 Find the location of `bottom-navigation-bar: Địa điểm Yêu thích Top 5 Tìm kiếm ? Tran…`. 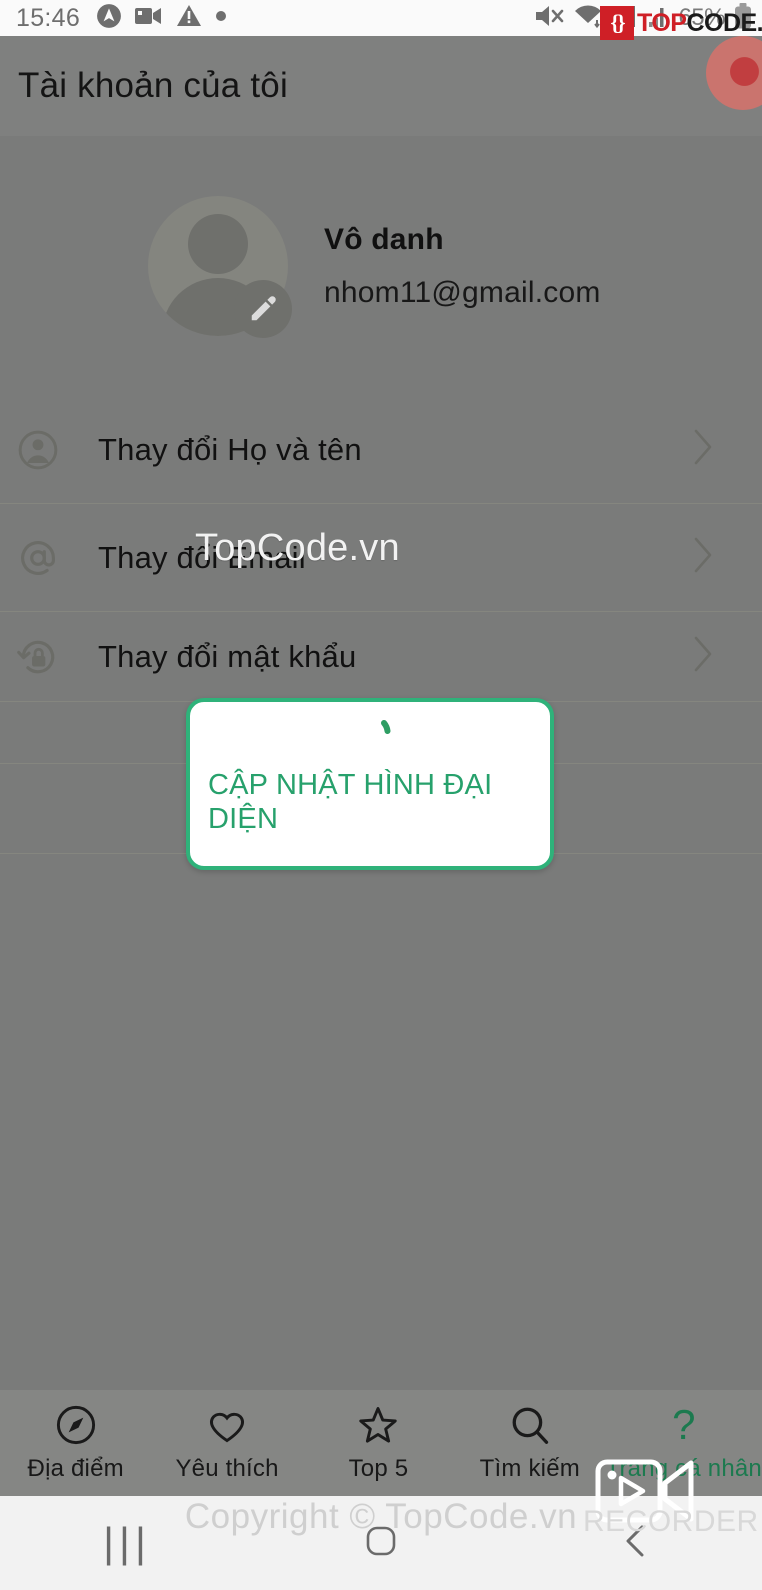

bottom-navigation-bar: Địa điểm Yêu thích Top 5 Tìm kiếm ? Tran… is located at coordinates (381, 1443).